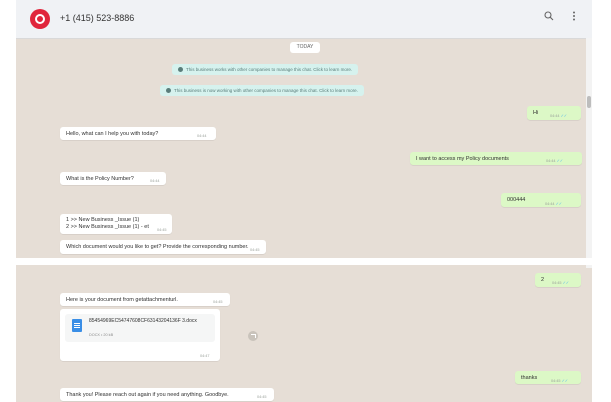  What do you see at coordinates (253, 336) in the screenshot?
I see `forward-icon` at bounding box center [253, 336].